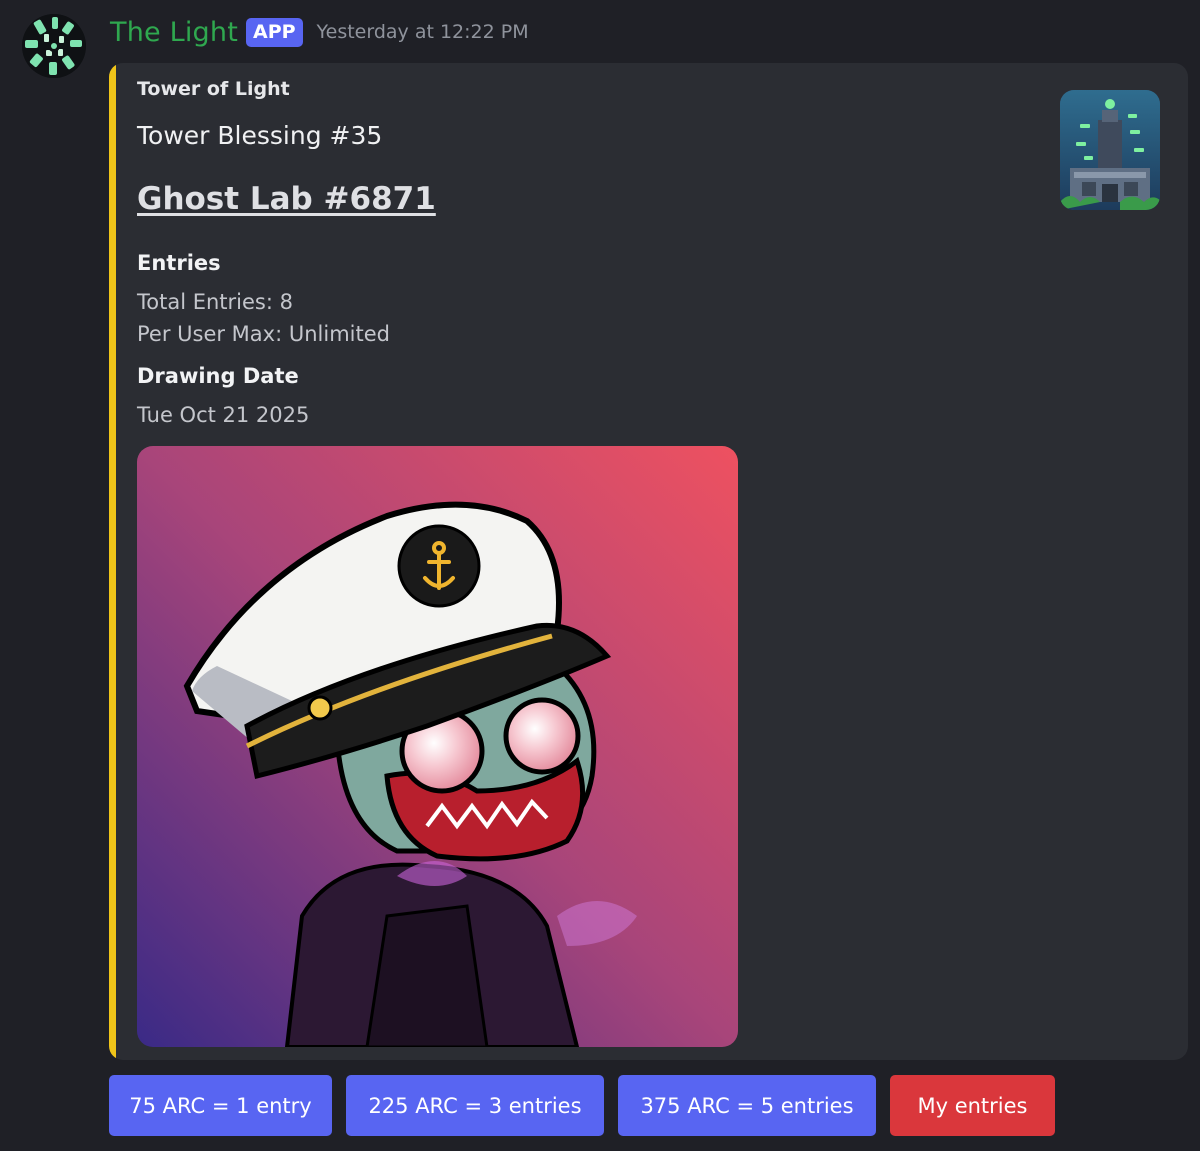 The height and width of the screenshot is (1151, 1200). I want to click on buy-5-entries-button: 375 ARC = 5 entries, so click(747, 1105).